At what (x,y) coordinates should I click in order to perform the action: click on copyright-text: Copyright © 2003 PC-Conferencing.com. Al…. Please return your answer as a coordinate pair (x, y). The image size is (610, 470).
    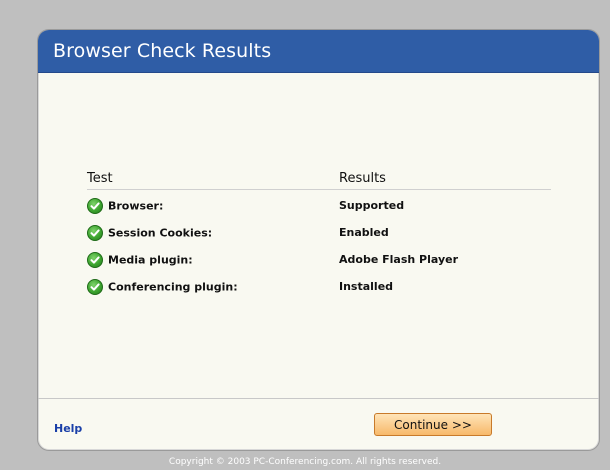
    Looking at the image, I should click on (305, 462).